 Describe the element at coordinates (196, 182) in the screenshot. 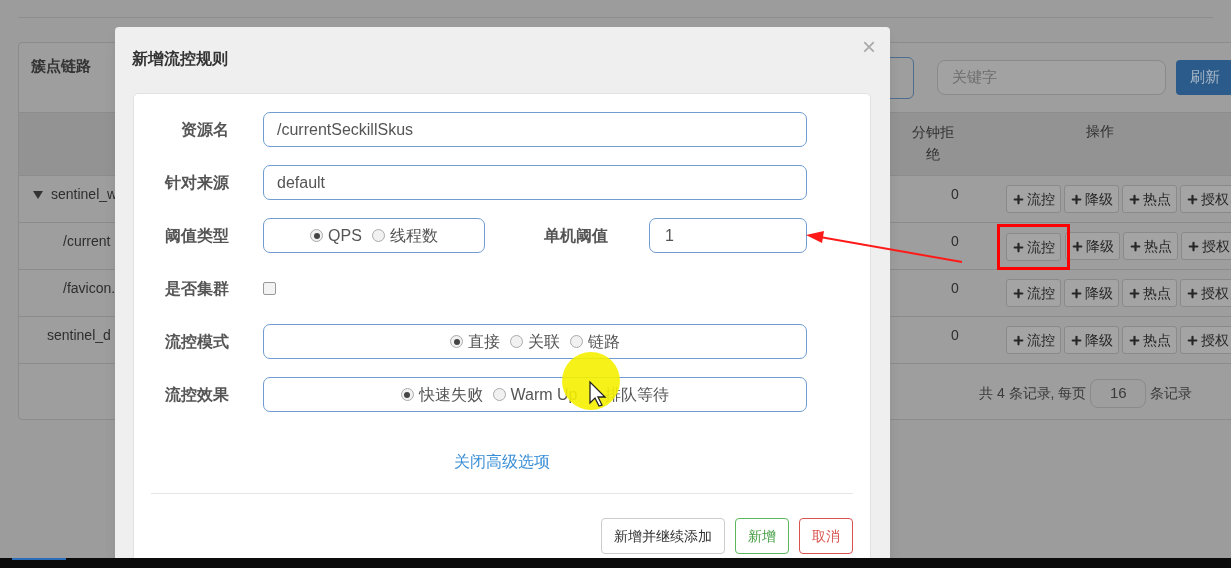

I see `field-label: 针对来源` at that location.